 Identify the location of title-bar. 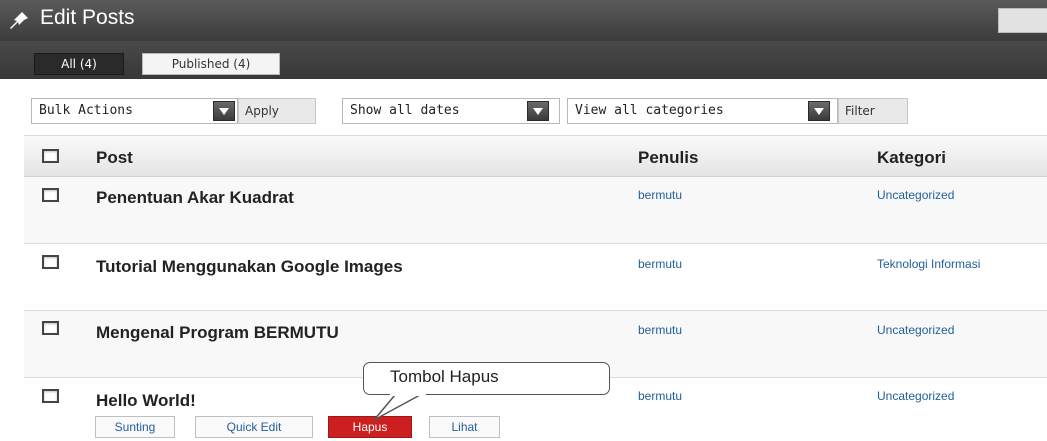
(523, 20).